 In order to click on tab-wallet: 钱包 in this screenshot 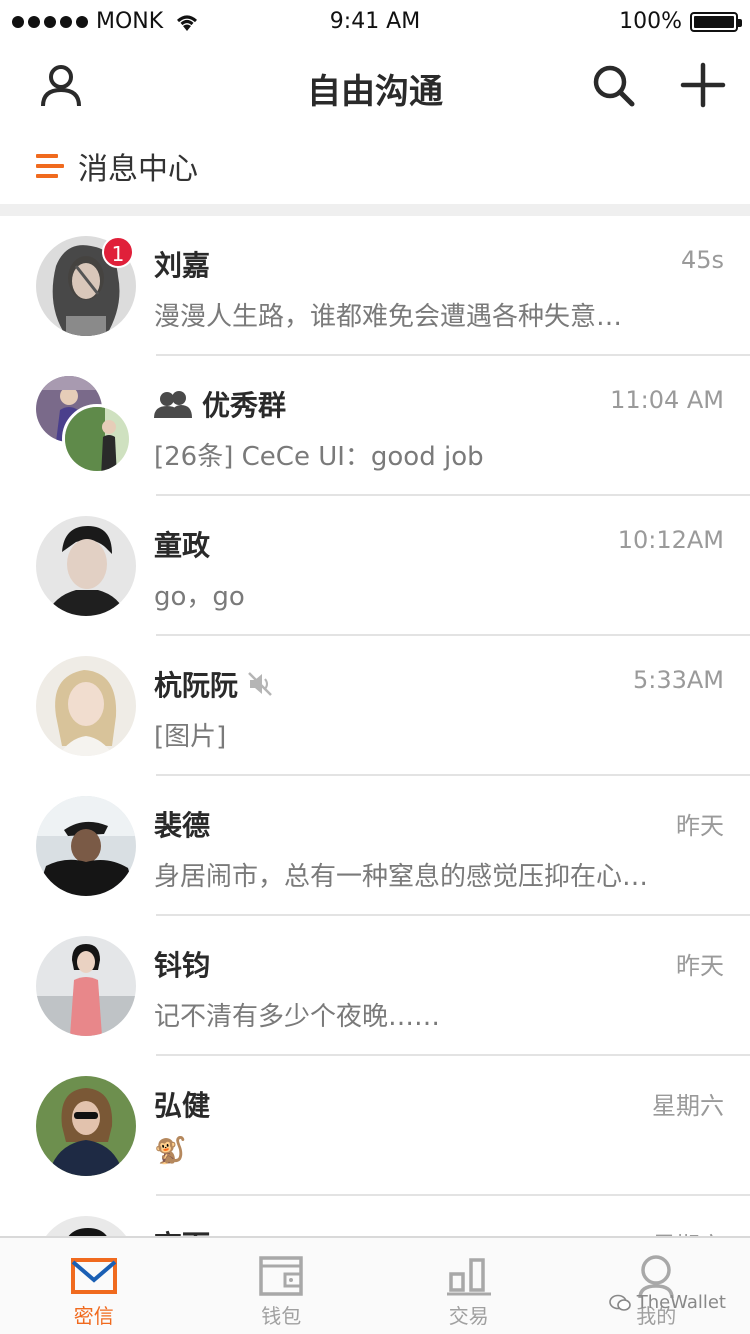, I will do `click(282, 1286)`.